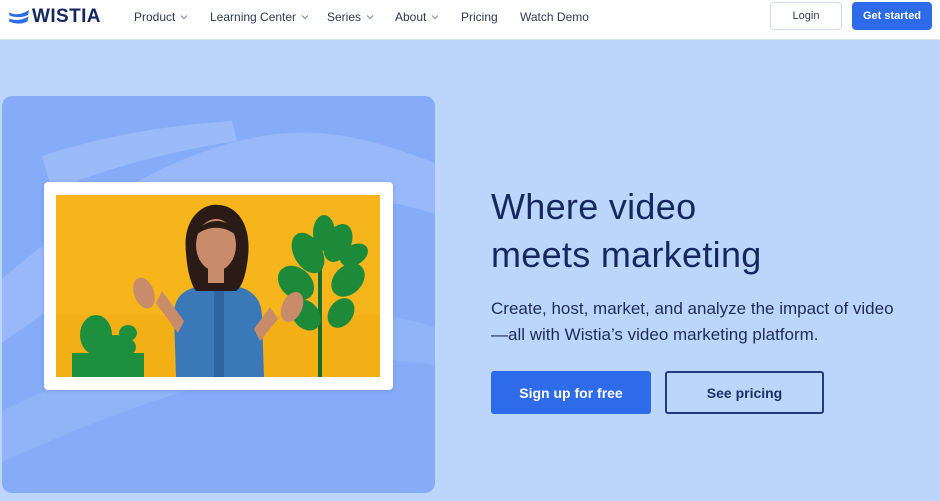 The image size is (940, 501). I want to click on nav-item-series: Series, so click(350, 17).